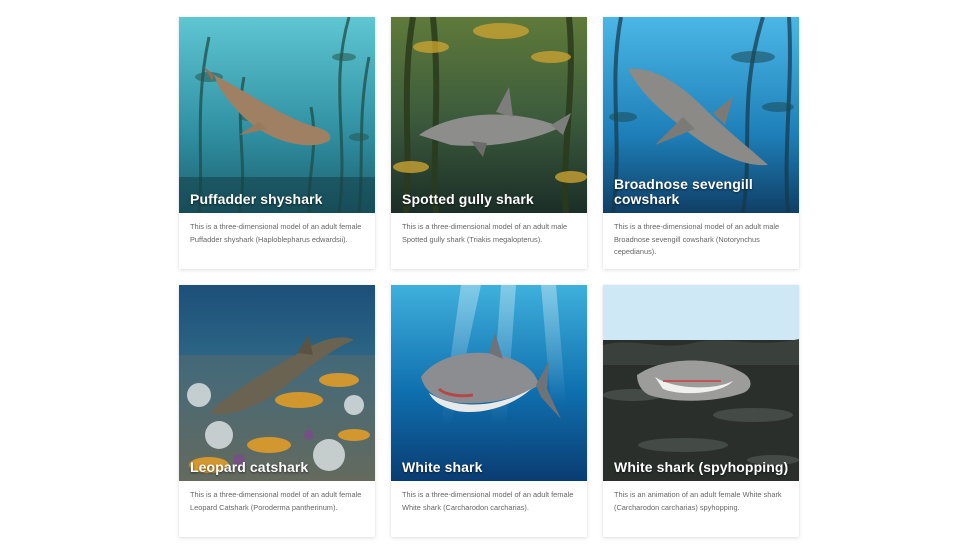 The height and width of the screenshot is (550, 978). I want to click on card-image: Broadnose sevengill cowshark, so click(701, 115).